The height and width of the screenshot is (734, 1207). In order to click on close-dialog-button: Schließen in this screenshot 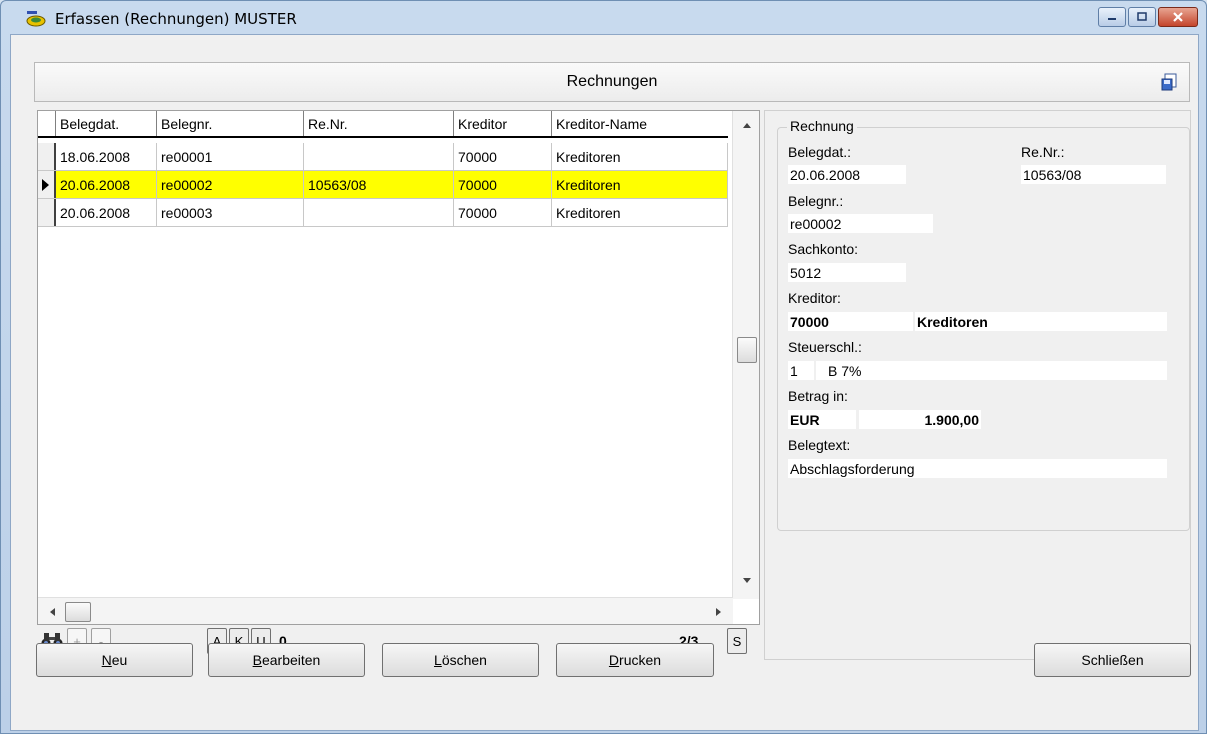, I will do `click(1112, 660)`.